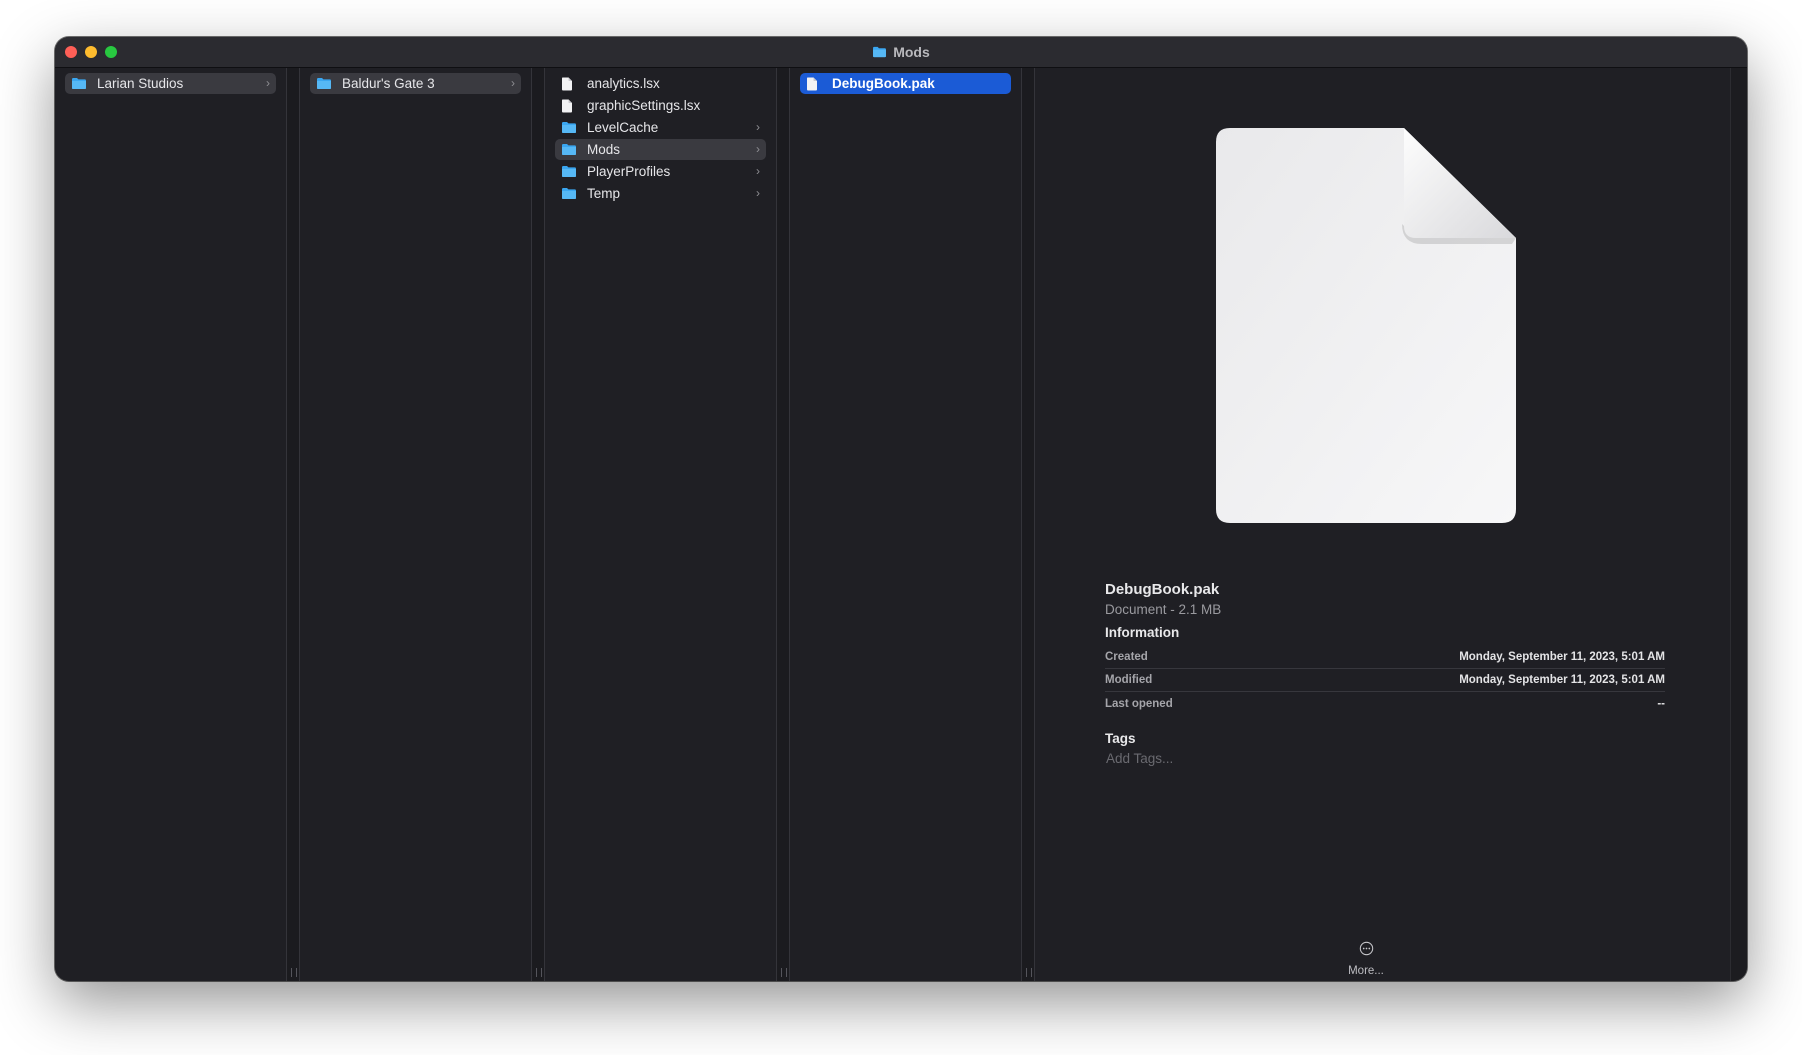  I want to click on document-thumbnail, so click(1366, 325).